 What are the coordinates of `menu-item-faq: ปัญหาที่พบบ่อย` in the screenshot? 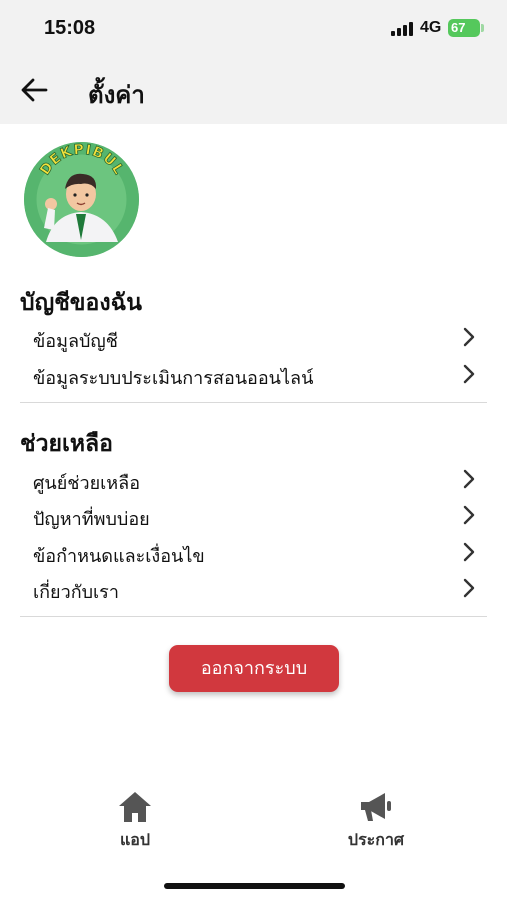 It's located at (253, 516).